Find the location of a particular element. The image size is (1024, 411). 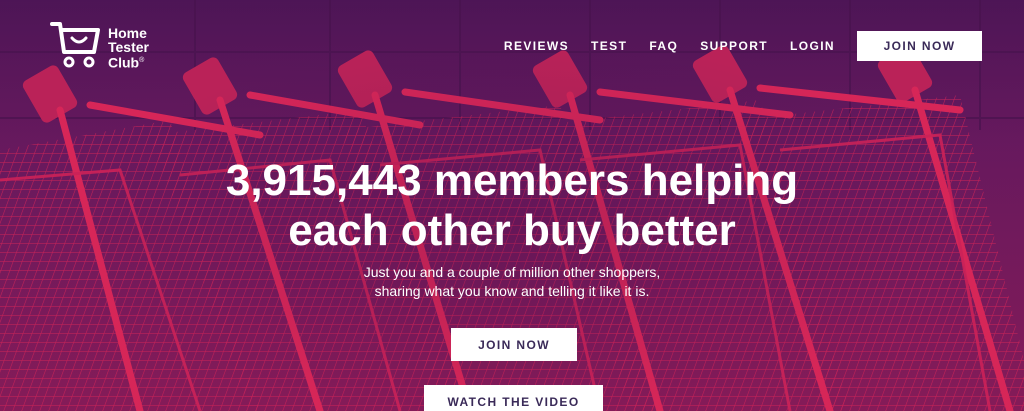

registered-mark: ® is located at coordinates (142, 60).